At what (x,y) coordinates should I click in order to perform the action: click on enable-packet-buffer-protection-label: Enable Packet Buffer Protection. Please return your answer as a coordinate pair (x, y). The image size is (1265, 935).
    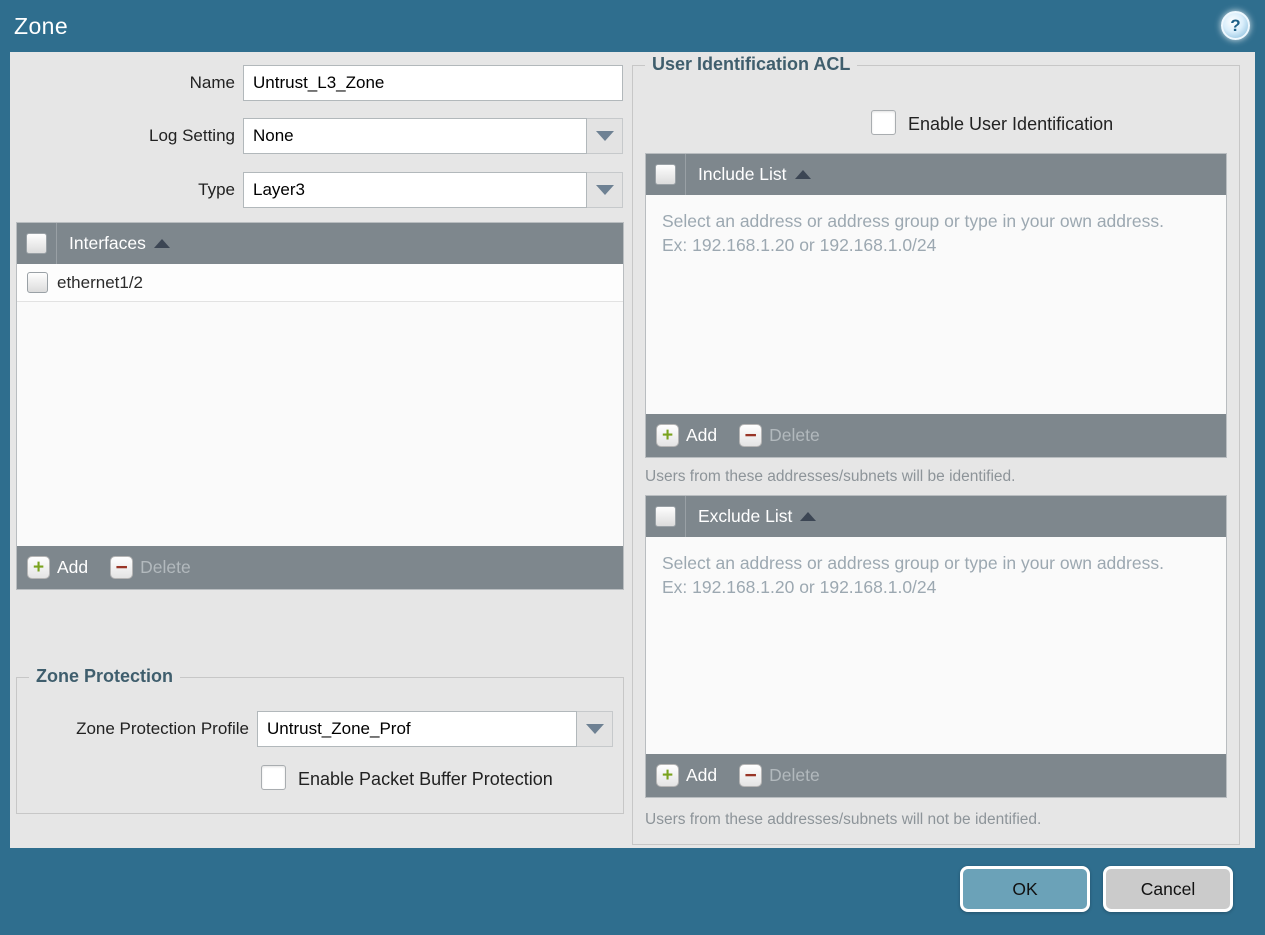
    Looking at the image, I should click on (425, 779).